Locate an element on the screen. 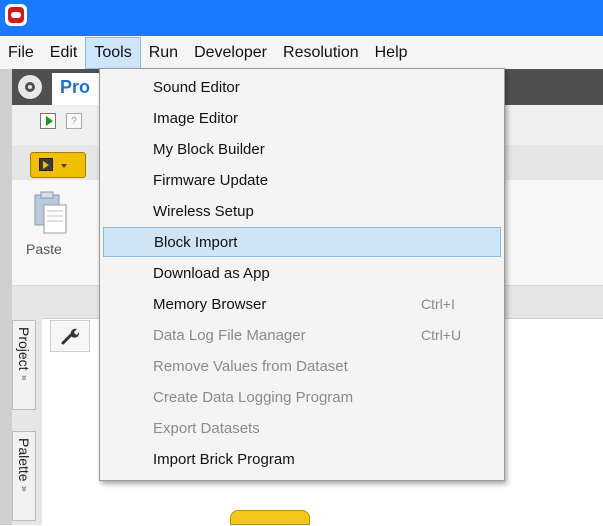  wrench-icon is located at coordinates (70, 336).